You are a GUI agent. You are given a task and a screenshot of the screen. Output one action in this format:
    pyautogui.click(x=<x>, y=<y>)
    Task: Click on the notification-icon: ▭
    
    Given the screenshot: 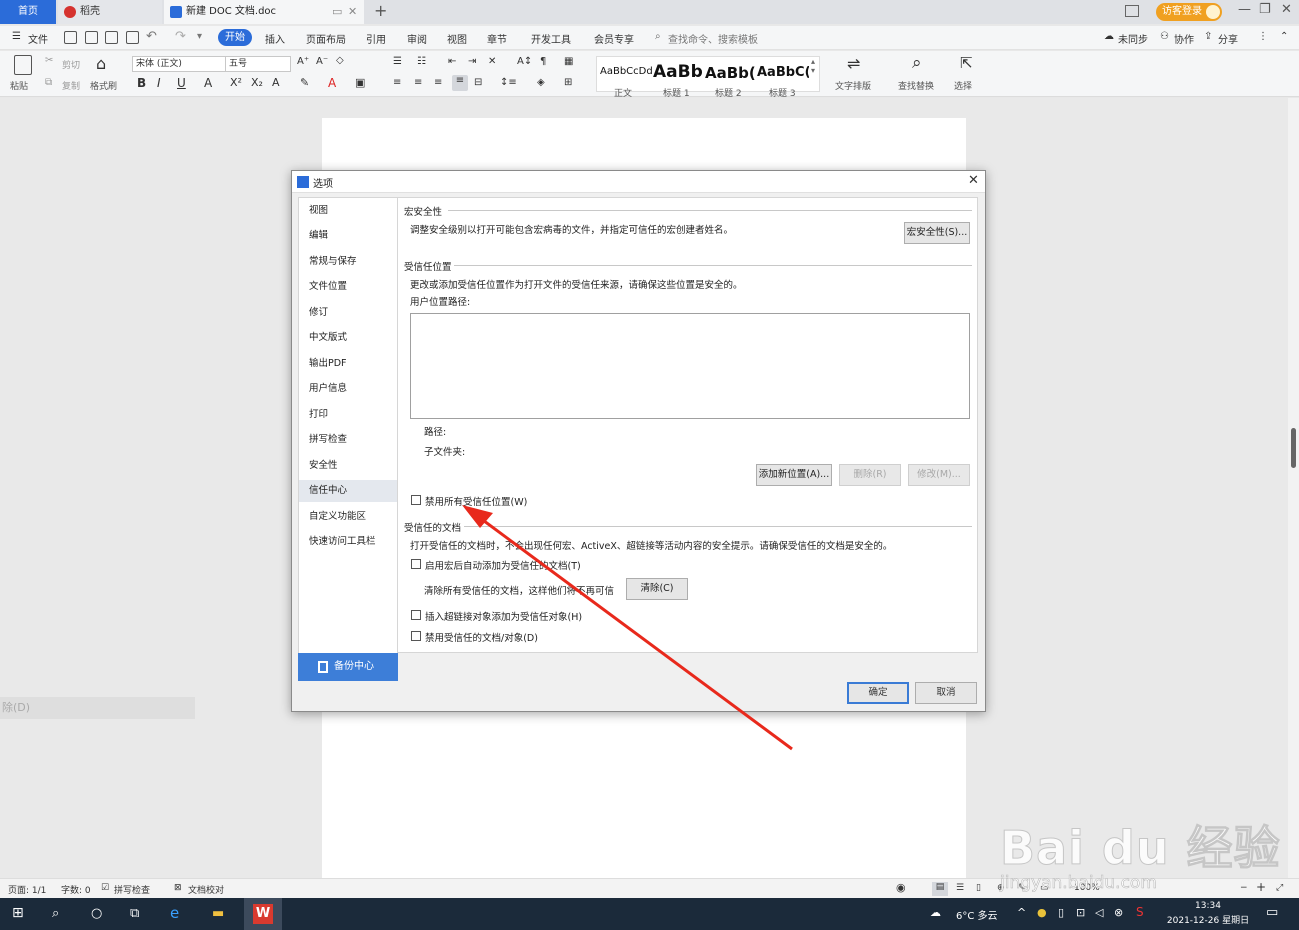 What is the action you would take?
    pyautogui.click(x=1272, y=912)
    